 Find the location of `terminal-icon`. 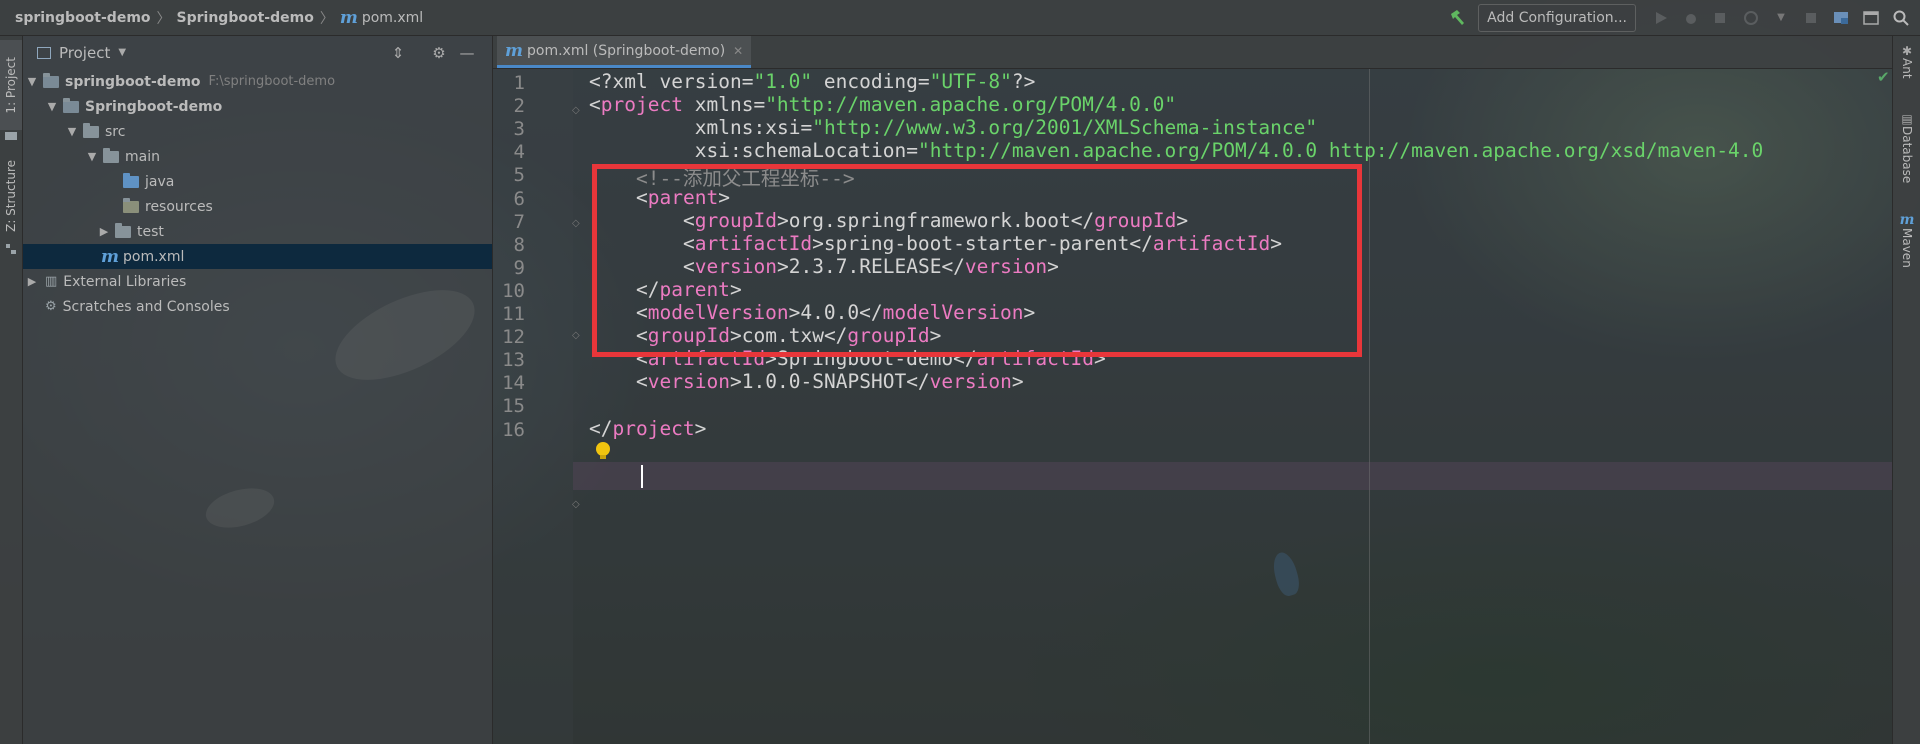

terminal-icon is located at coordinates (1871, 18).